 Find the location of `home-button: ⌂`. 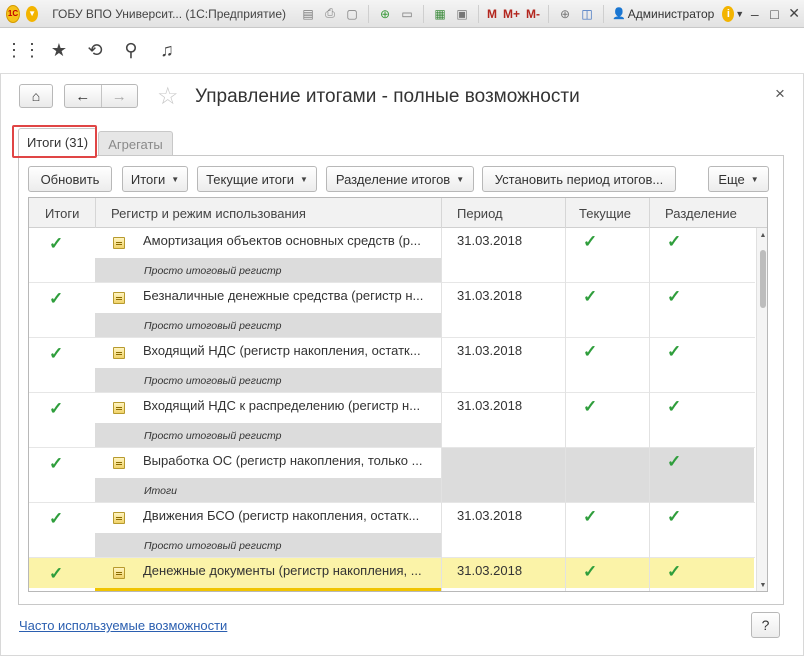

home-button: ⌂ is located at coordinates (36, 96).